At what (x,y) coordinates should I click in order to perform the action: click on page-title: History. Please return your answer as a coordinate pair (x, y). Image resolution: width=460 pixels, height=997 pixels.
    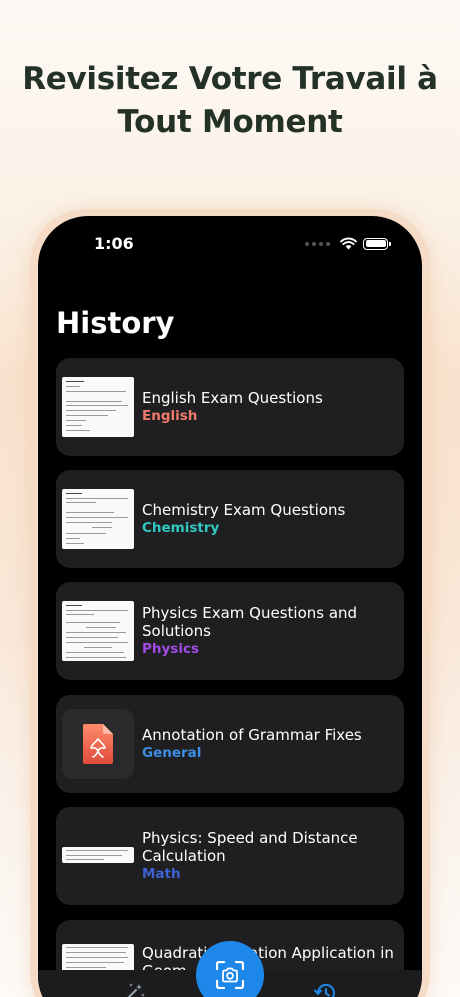
    Looking at the image, I should click on (115, 323).